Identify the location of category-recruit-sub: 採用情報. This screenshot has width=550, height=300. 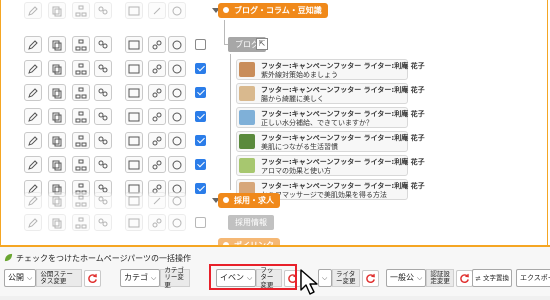
(251, 222).